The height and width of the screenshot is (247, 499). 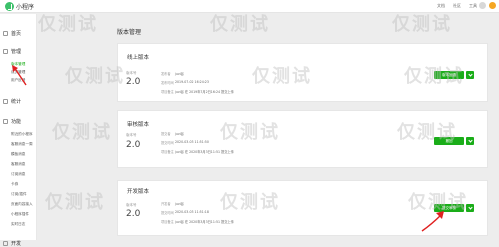 What do you see at coordinates (5, 33) in the screenshot?
I see `home-icon` at bounding box center [5, 33].